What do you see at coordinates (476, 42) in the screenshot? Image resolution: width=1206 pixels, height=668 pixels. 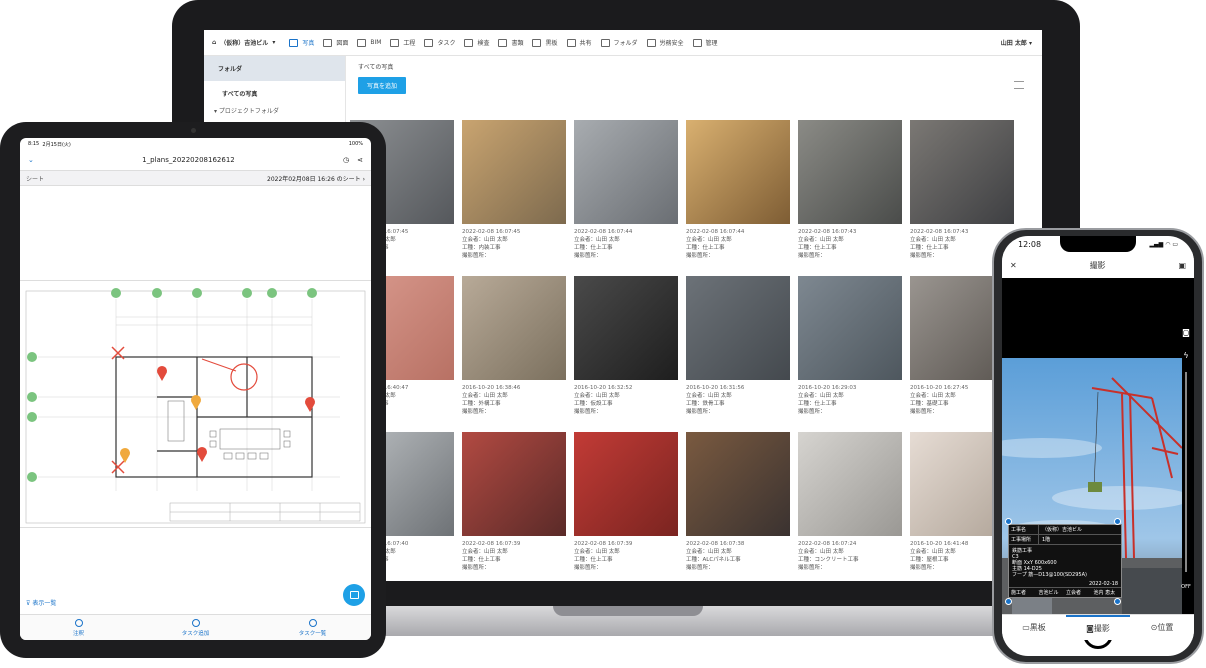 I see `nav-item-5: 検査` at bounding box center [476, 42].